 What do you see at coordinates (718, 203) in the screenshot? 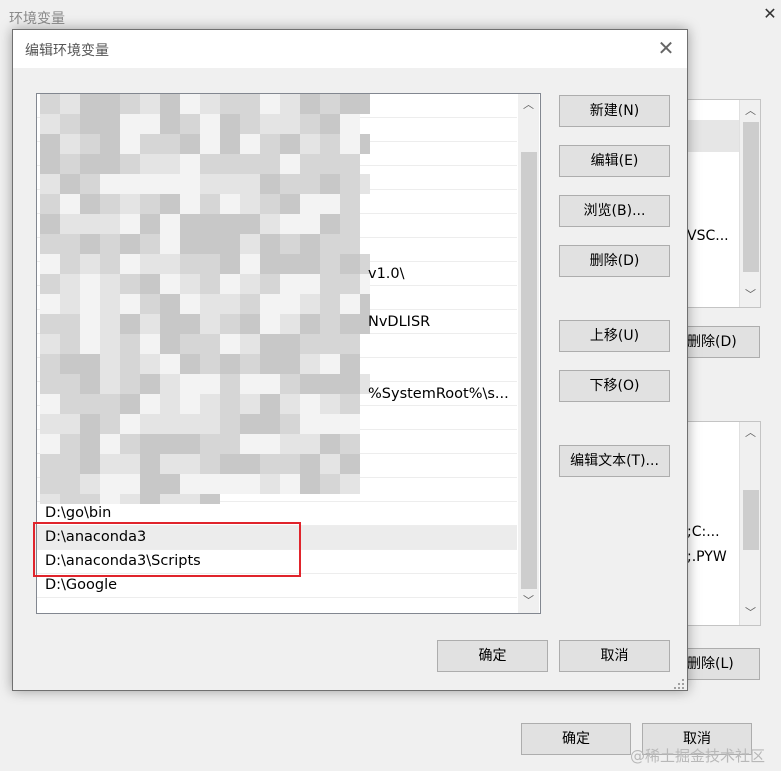
I see `user-variables-list: VSC... ︿ ﹀` at bounding box center [718, 203].